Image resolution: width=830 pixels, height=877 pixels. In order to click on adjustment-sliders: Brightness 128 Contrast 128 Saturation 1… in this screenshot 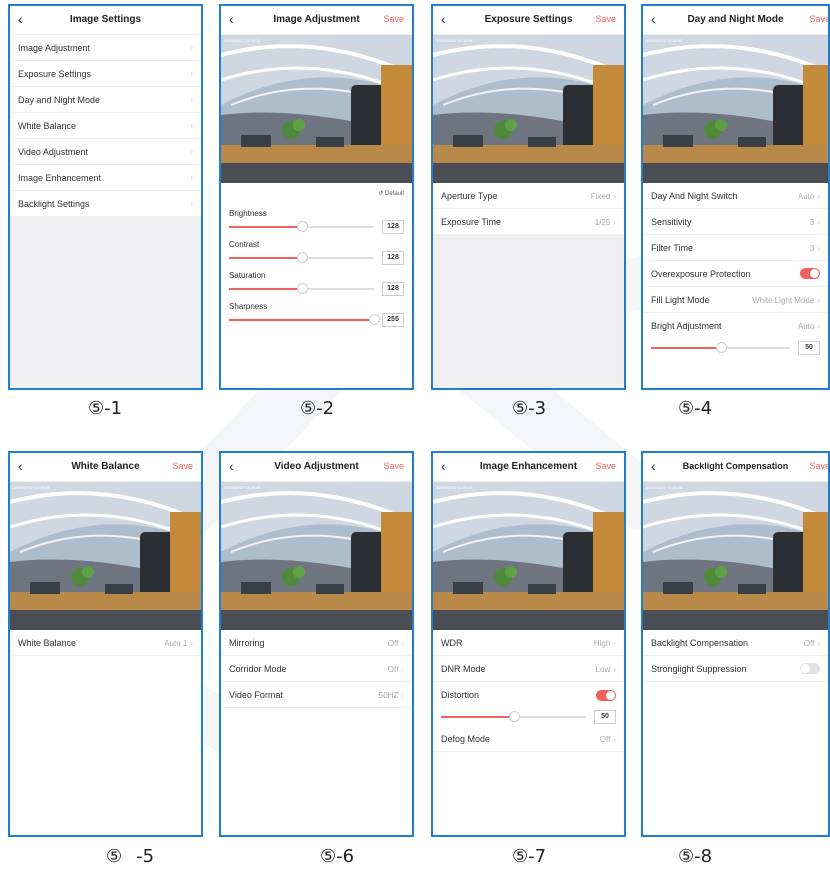, I will do `click(316, 267)`.